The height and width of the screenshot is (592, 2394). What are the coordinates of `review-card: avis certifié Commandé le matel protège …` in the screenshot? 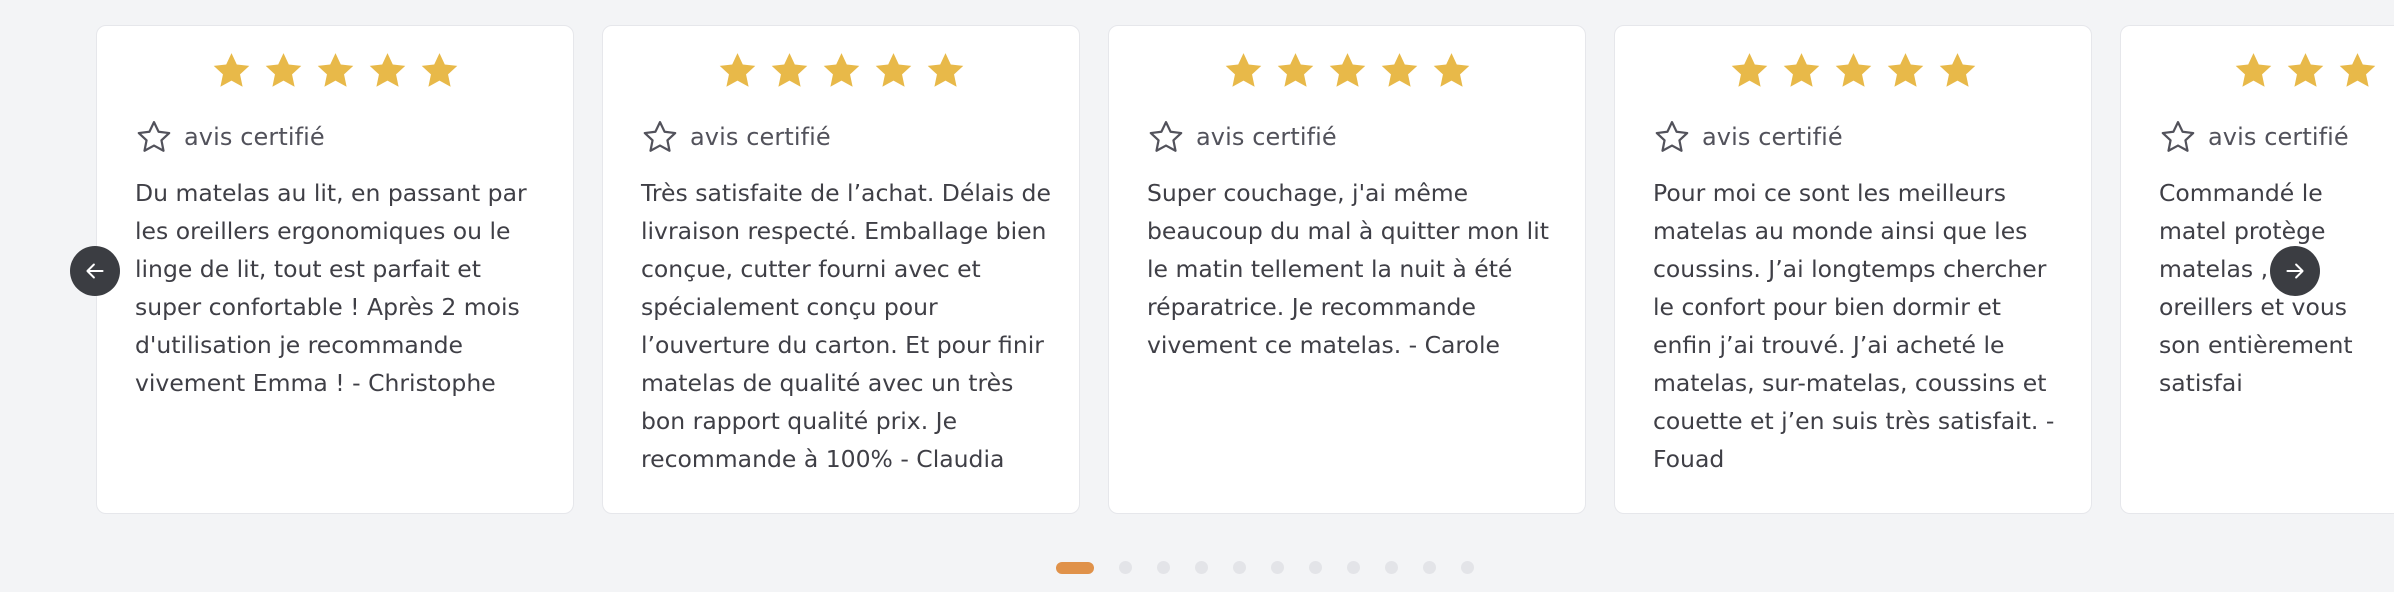 It's located at (2257, 269).